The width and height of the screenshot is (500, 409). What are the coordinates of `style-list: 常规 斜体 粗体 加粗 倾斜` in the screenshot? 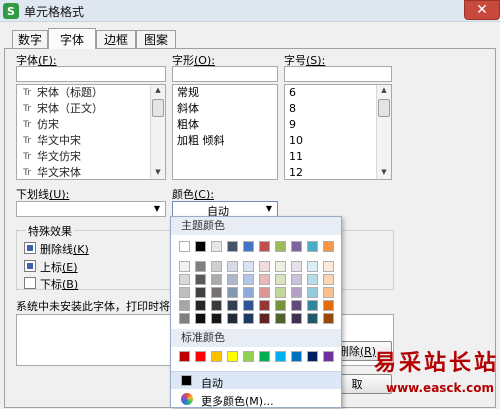 It's located at (225, 132).